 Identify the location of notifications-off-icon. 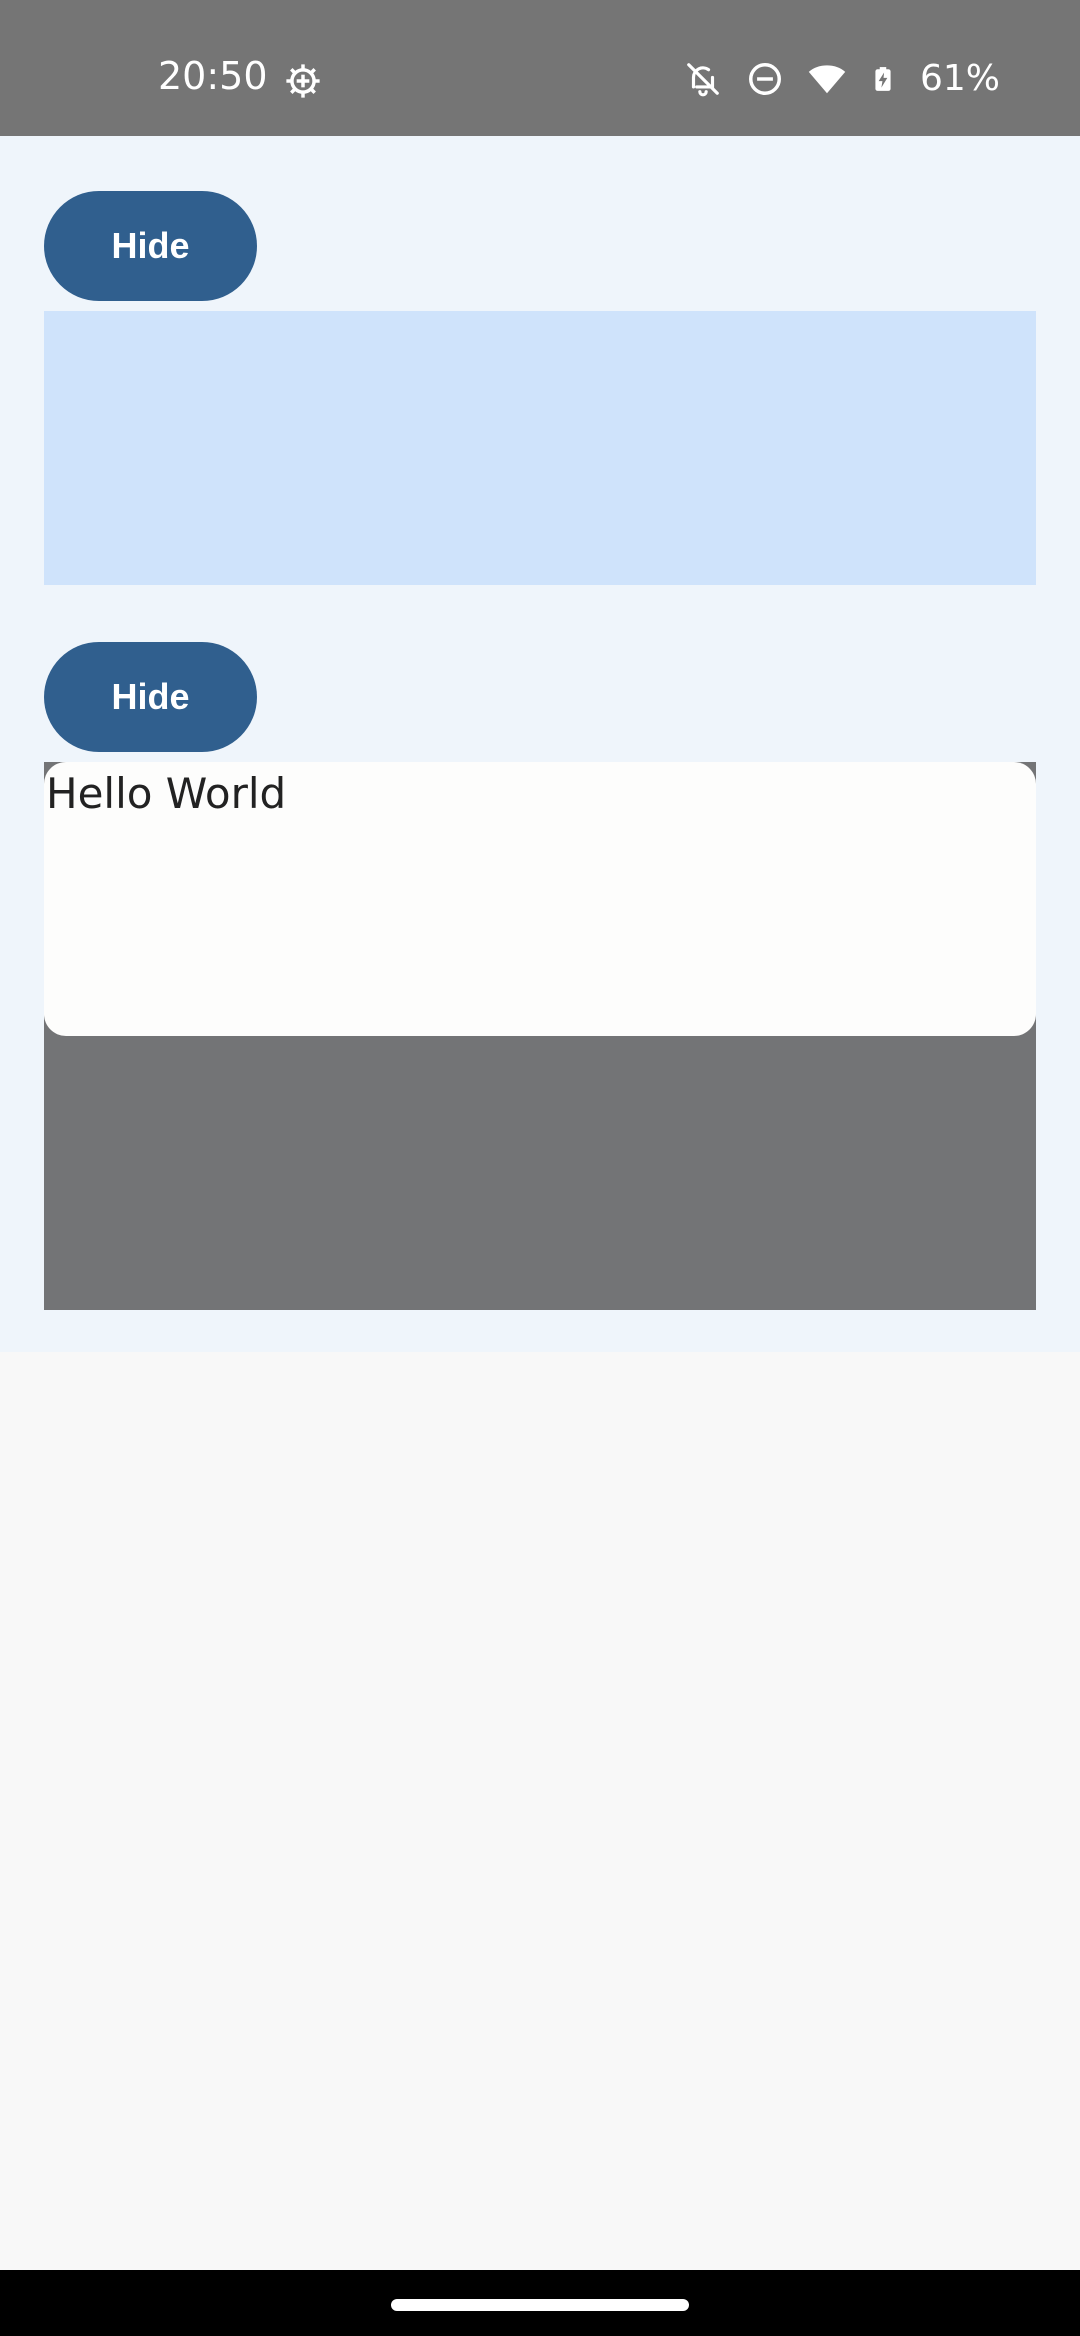
(703, 80).